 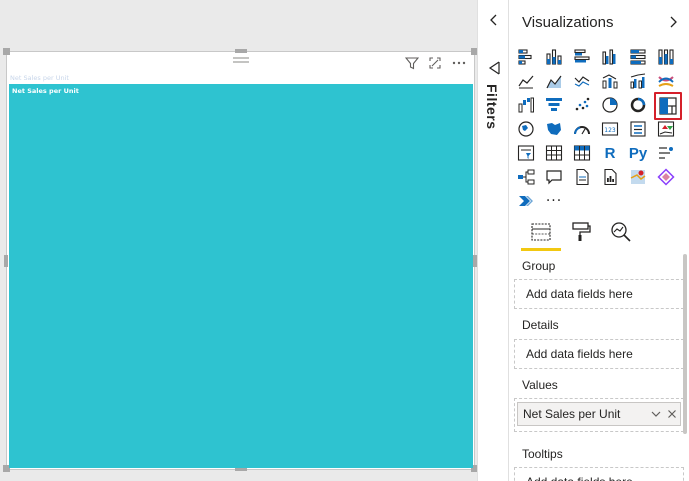 I want to click on py-glyph: Py, so click(x=638, y=153).